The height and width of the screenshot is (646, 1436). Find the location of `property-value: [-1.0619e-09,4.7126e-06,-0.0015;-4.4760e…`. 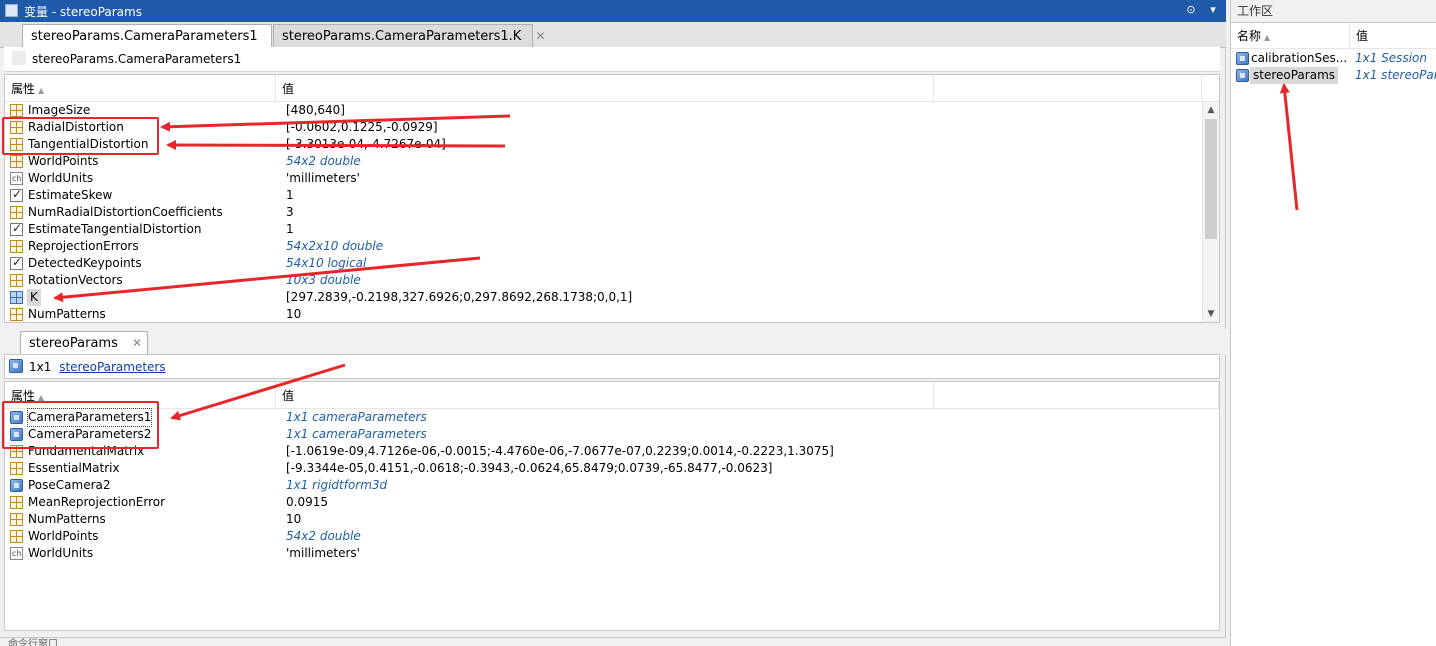

property-value: [-1.0619e-09,4.7126e-06,-0.0015;-4.4760e… is located at coordinates (560, 451).